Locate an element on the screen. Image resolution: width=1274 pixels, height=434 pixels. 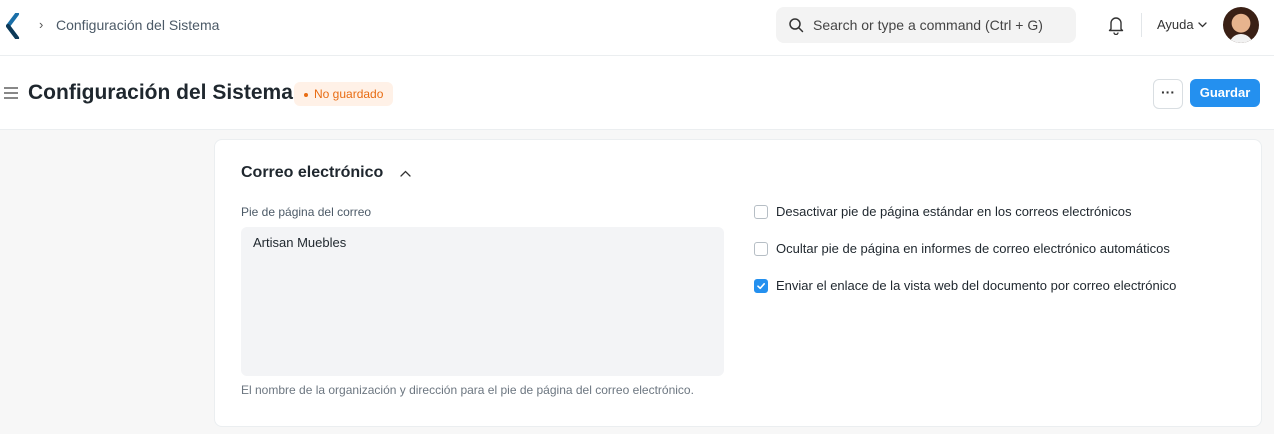
chevron-down-icon is located at coordinates (1202, 25).